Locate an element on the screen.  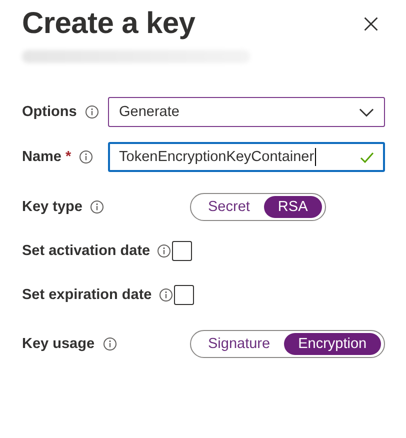
field-label: Key type is located at coordinates (52, 207).